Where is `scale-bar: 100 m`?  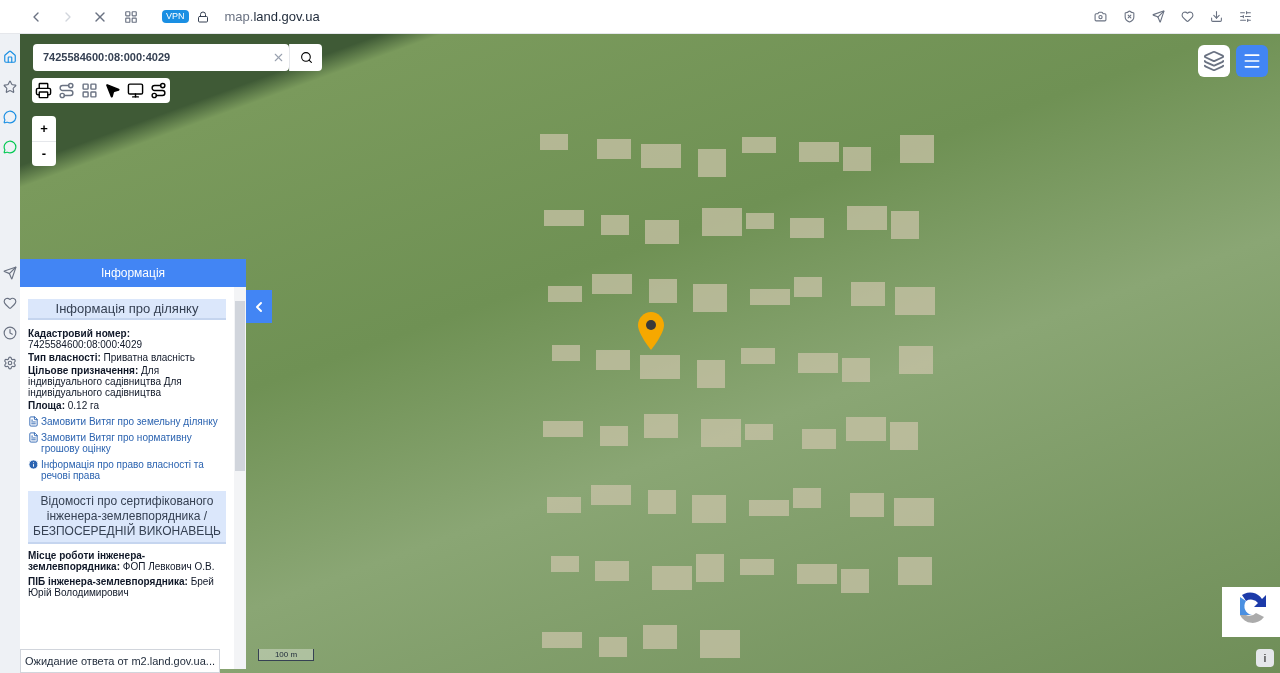 scale-bar: 100 m is located at coordinates (286, 655).